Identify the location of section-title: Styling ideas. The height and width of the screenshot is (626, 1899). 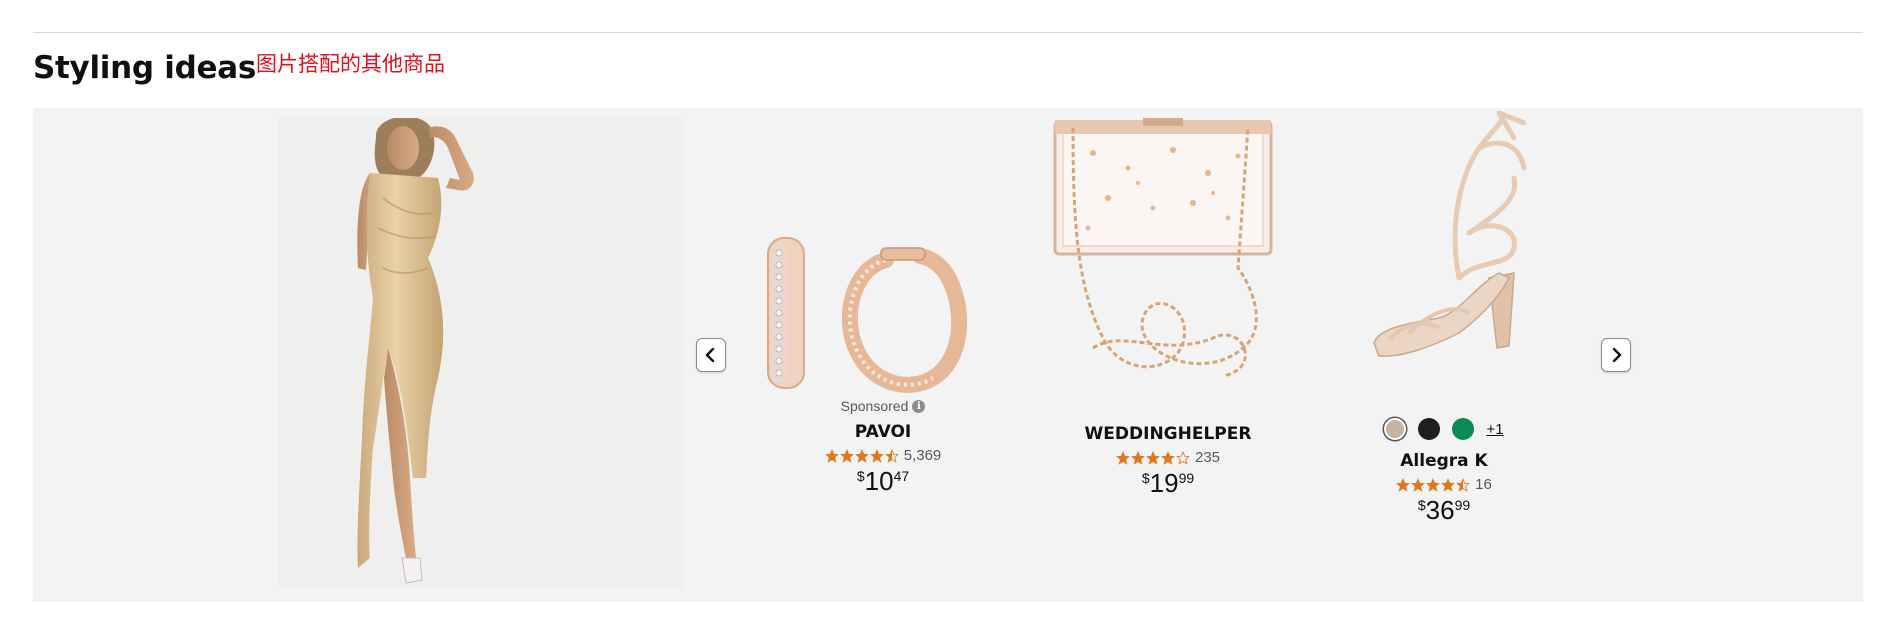
(144, 68).